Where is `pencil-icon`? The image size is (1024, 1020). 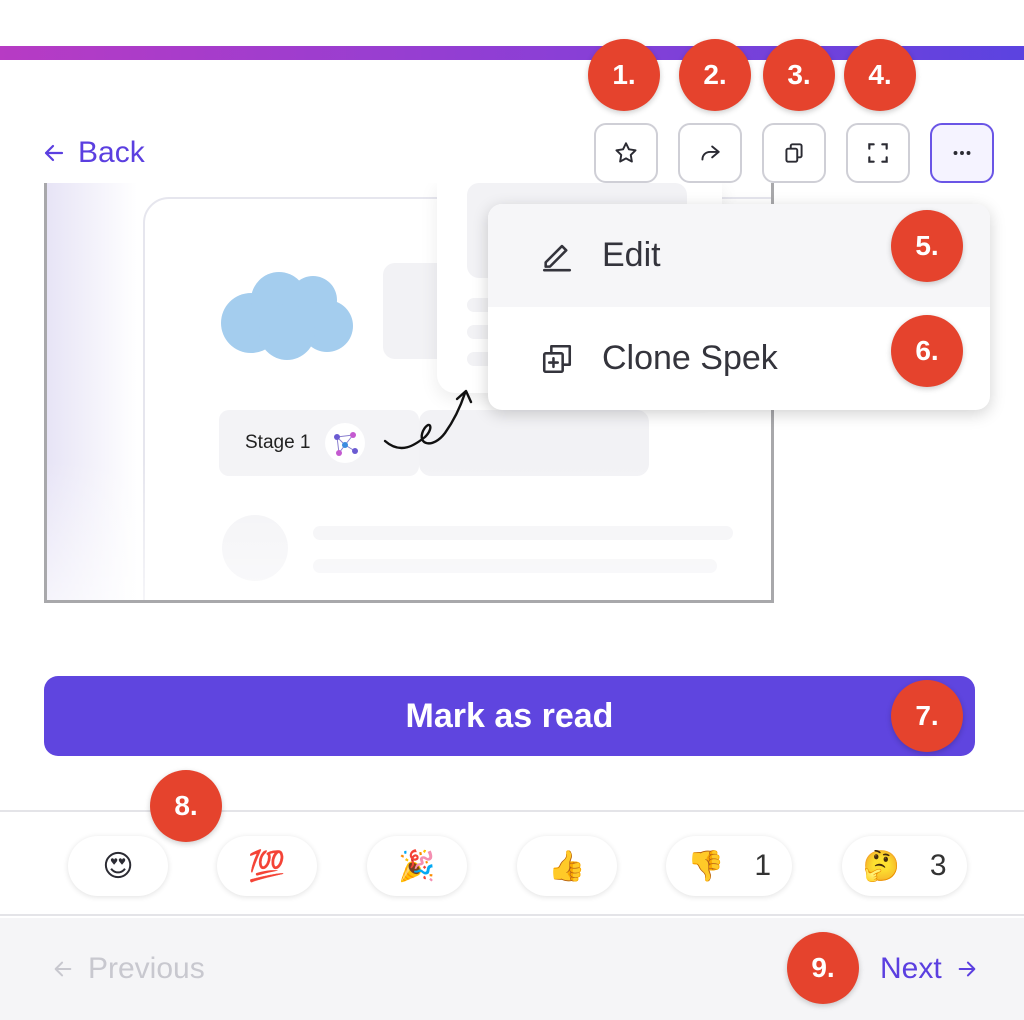 pencil-icon is located at coordinates (557, 257).